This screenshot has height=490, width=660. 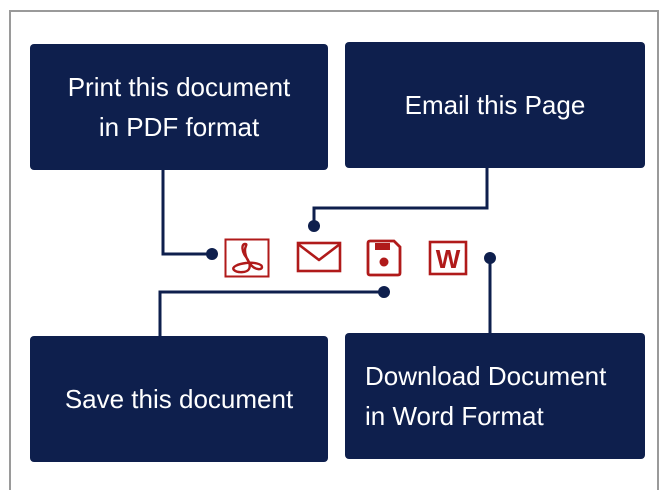 What do you see at coordinates (179, 127) in the screenshot?
I see `print-pdf-card-line-2: in PDF format` at bounding box center [179, 127].